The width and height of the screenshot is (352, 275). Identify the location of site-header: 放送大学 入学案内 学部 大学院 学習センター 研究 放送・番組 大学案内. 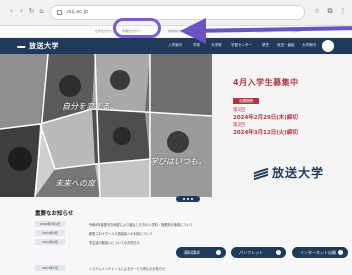
(176, 46).